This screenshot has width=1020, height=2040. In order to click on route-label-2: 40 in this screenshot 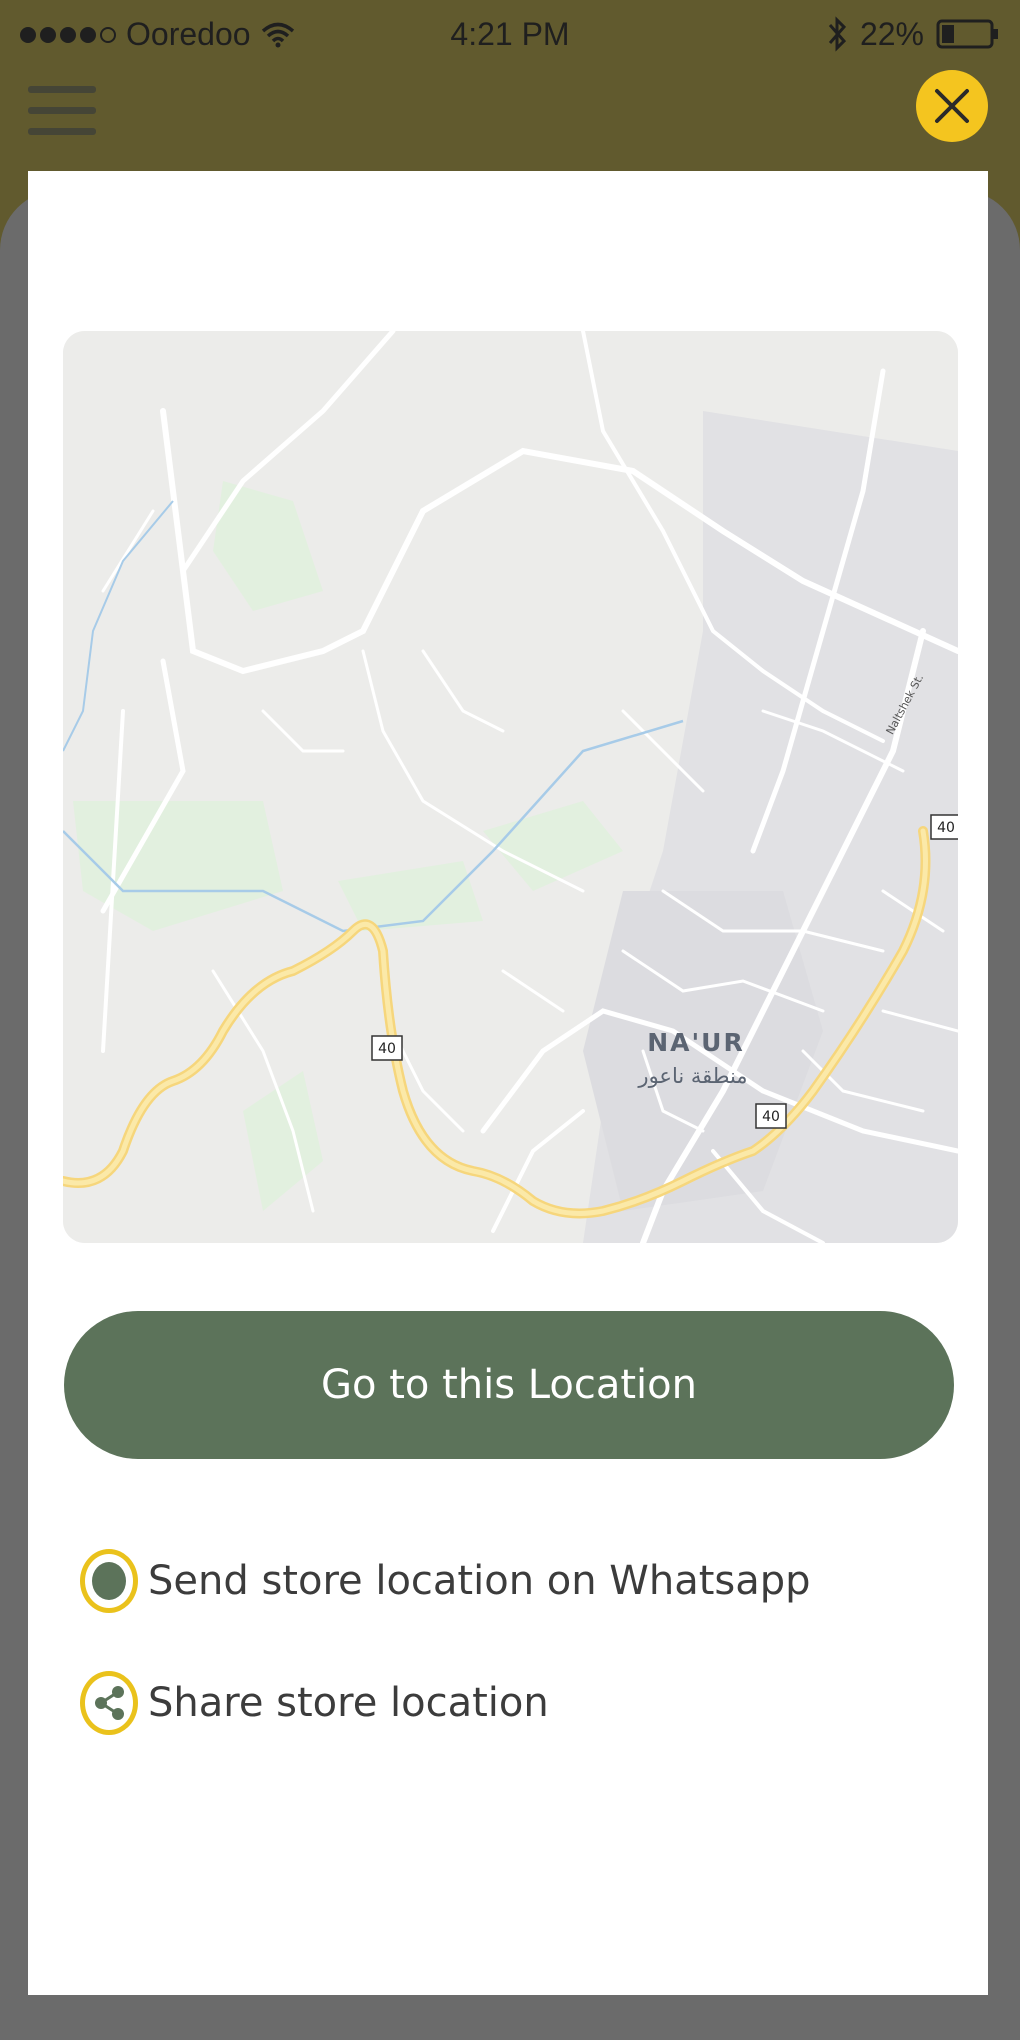, I will do `click(771, 1117)`.